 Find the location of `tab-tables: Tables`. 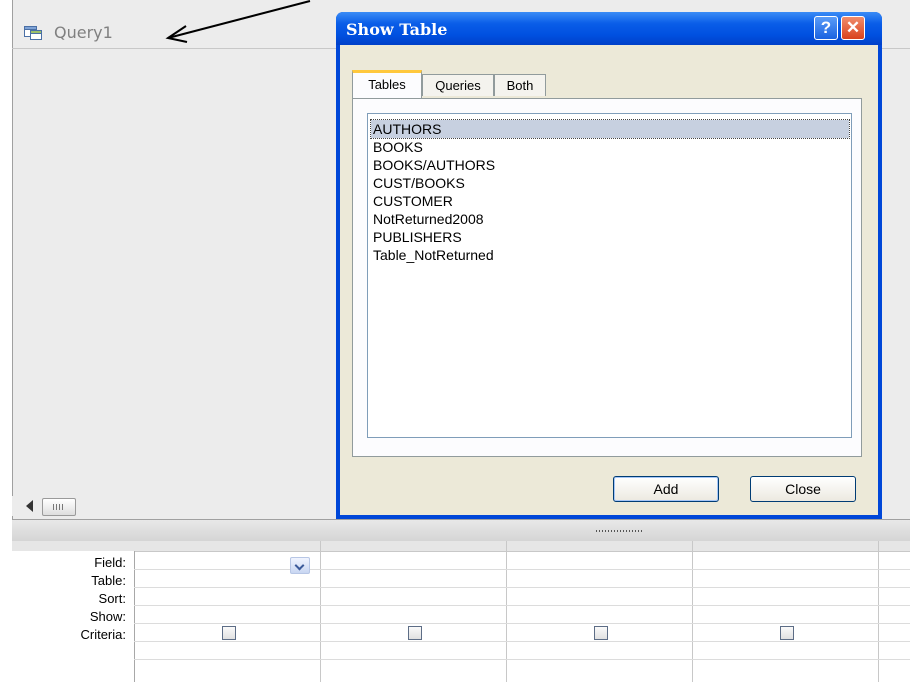

tab-tables: Tables is located at coordinates (387, 84).